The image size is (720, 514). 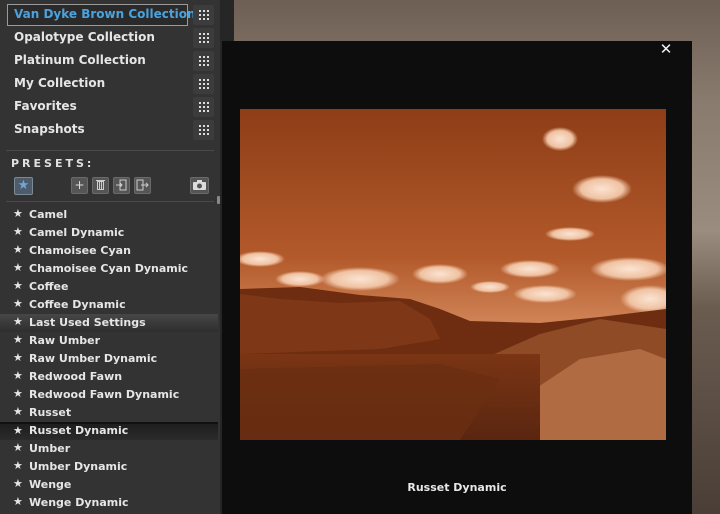 I want to click on preset-item: ★ Coffee Dynamic, so click(x=109, y=305).